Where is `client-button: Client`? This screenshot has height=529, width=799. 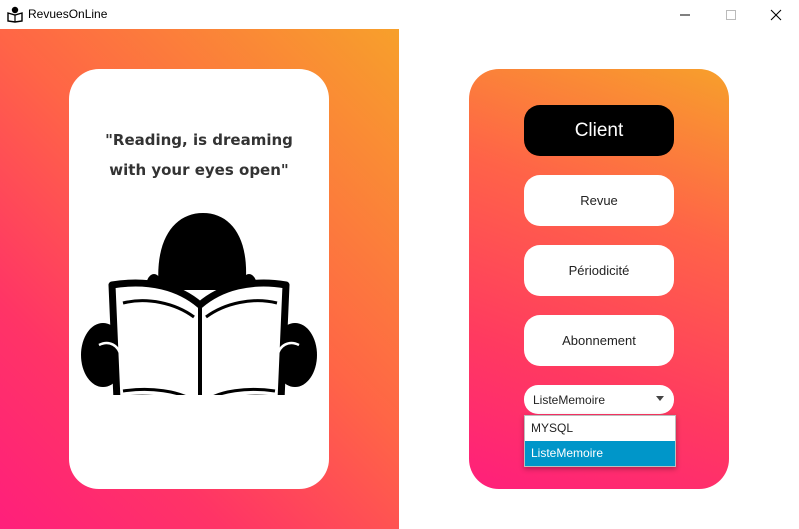
client-button: Client is located at coordinates (599, 130).